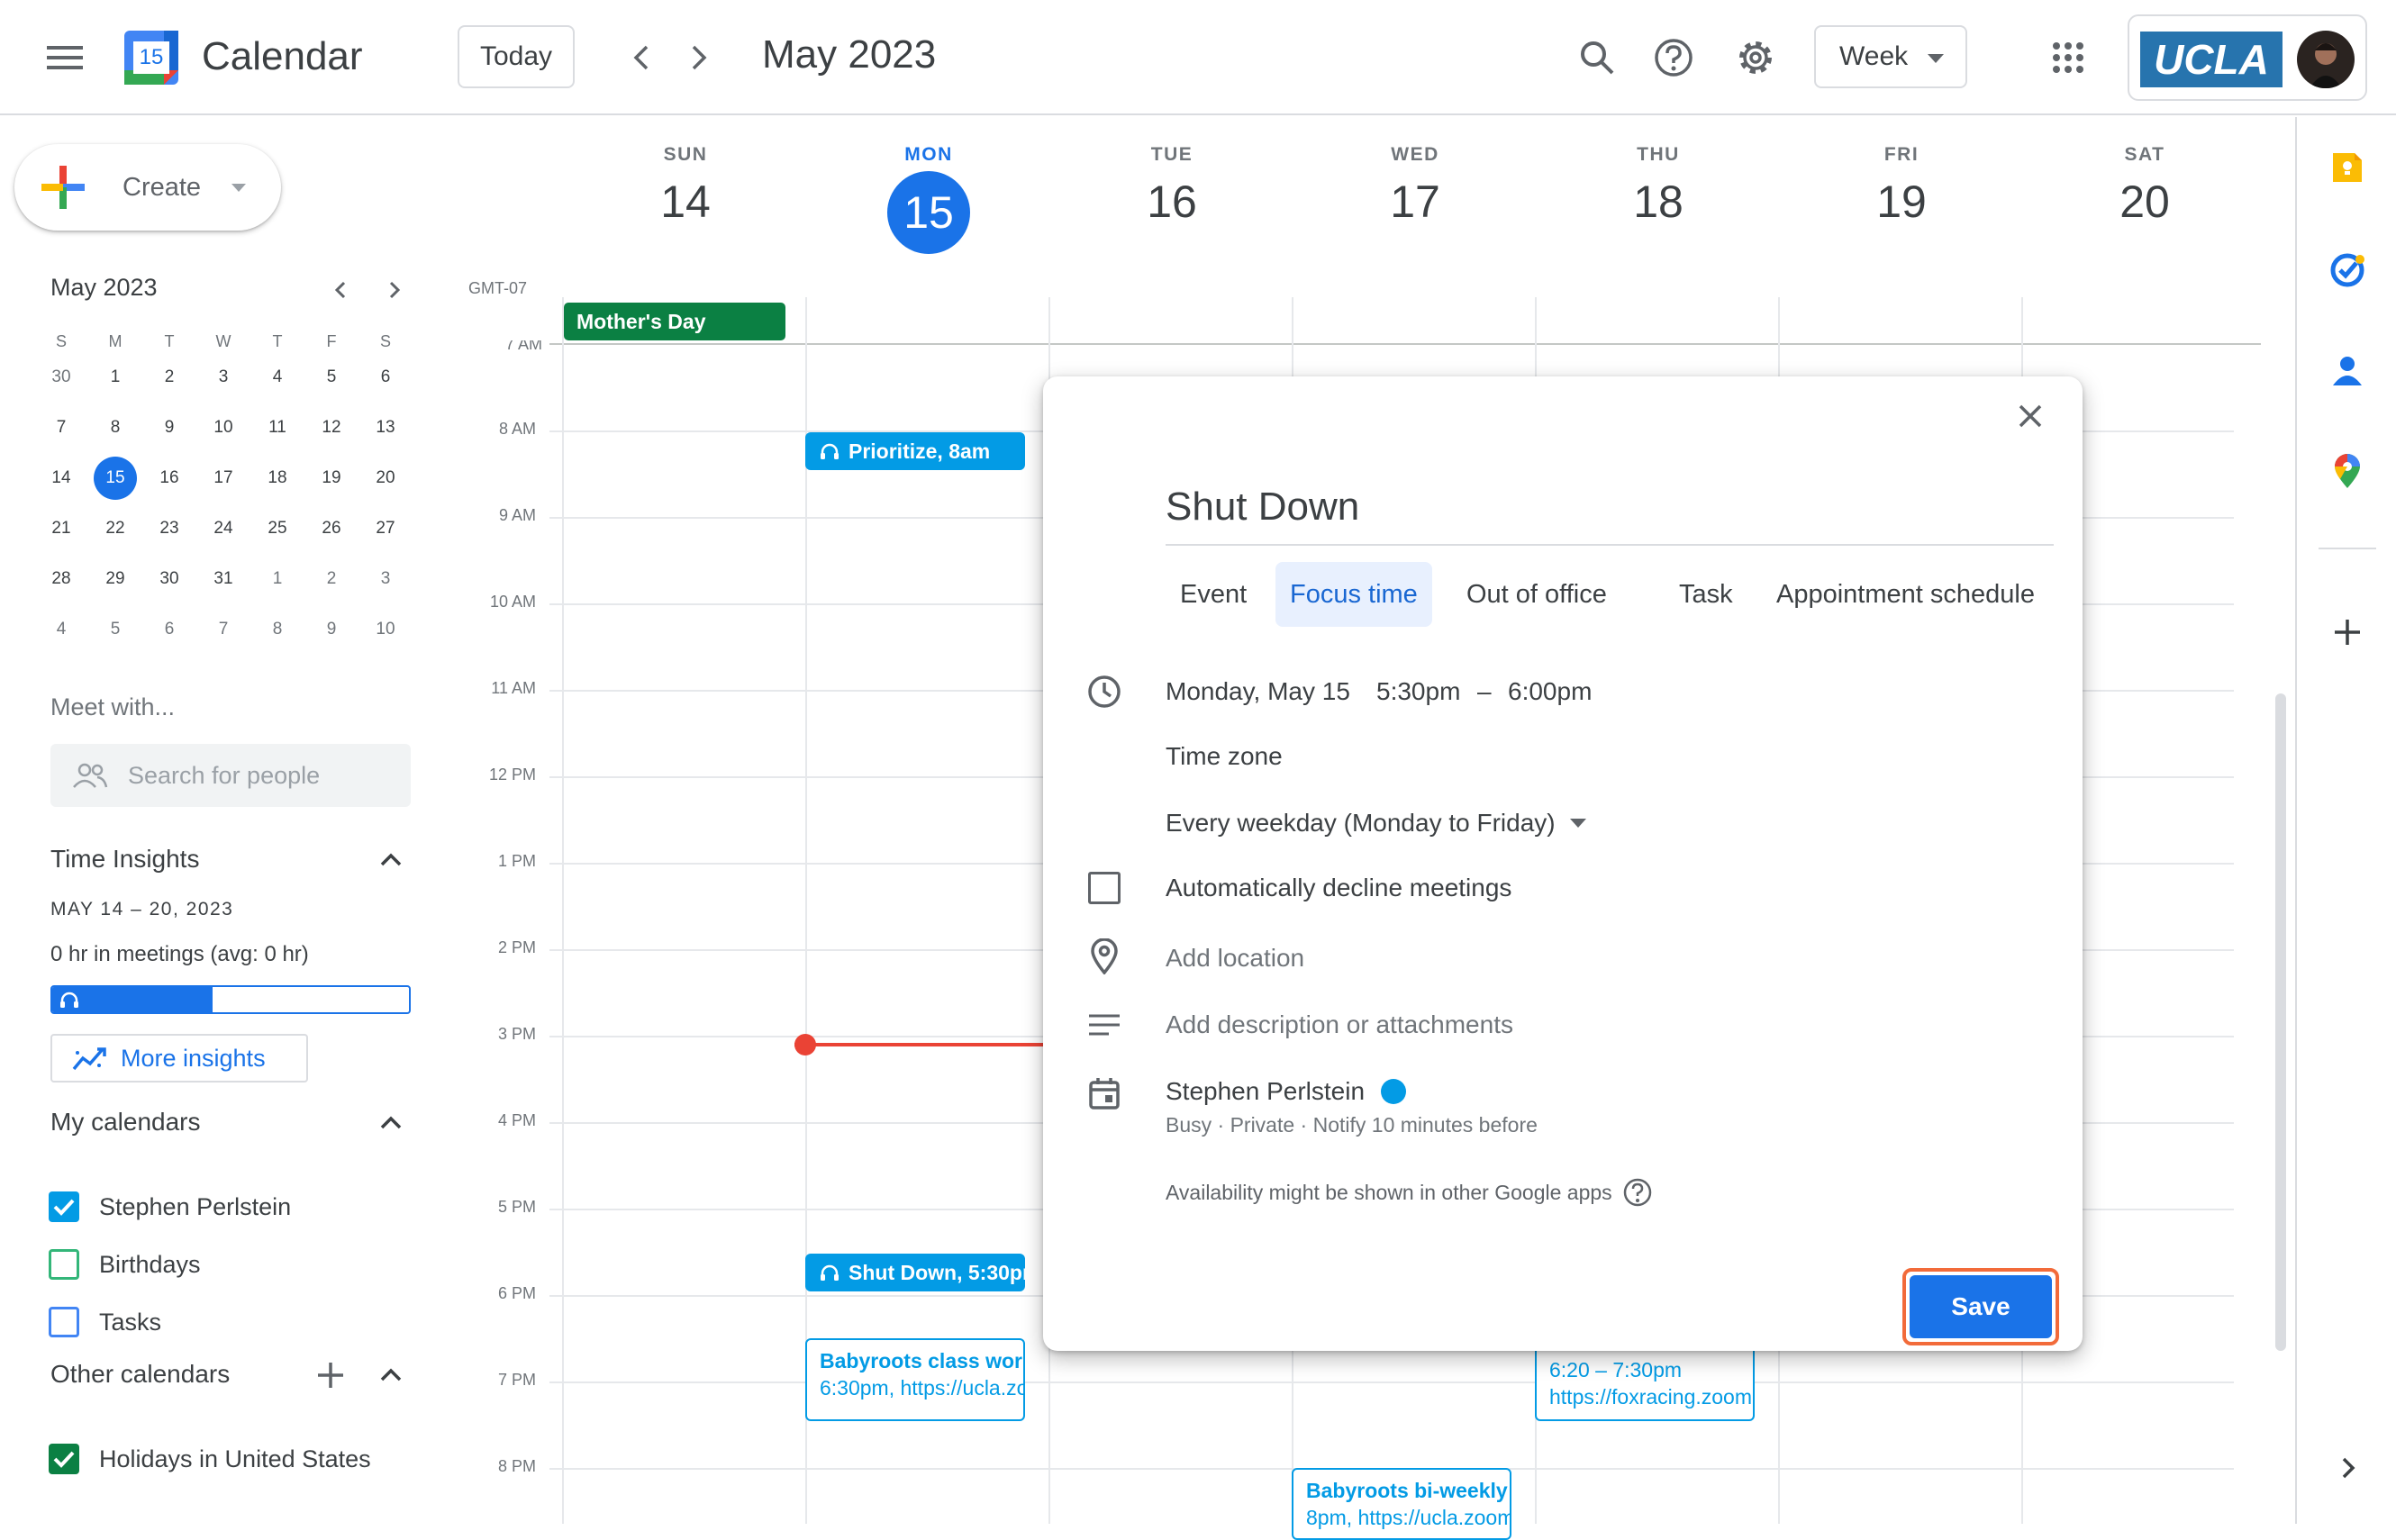  Describe the element at coordinates (1224, 756) in the screenshot. I see `time-zone-link: Time zone` at that location.